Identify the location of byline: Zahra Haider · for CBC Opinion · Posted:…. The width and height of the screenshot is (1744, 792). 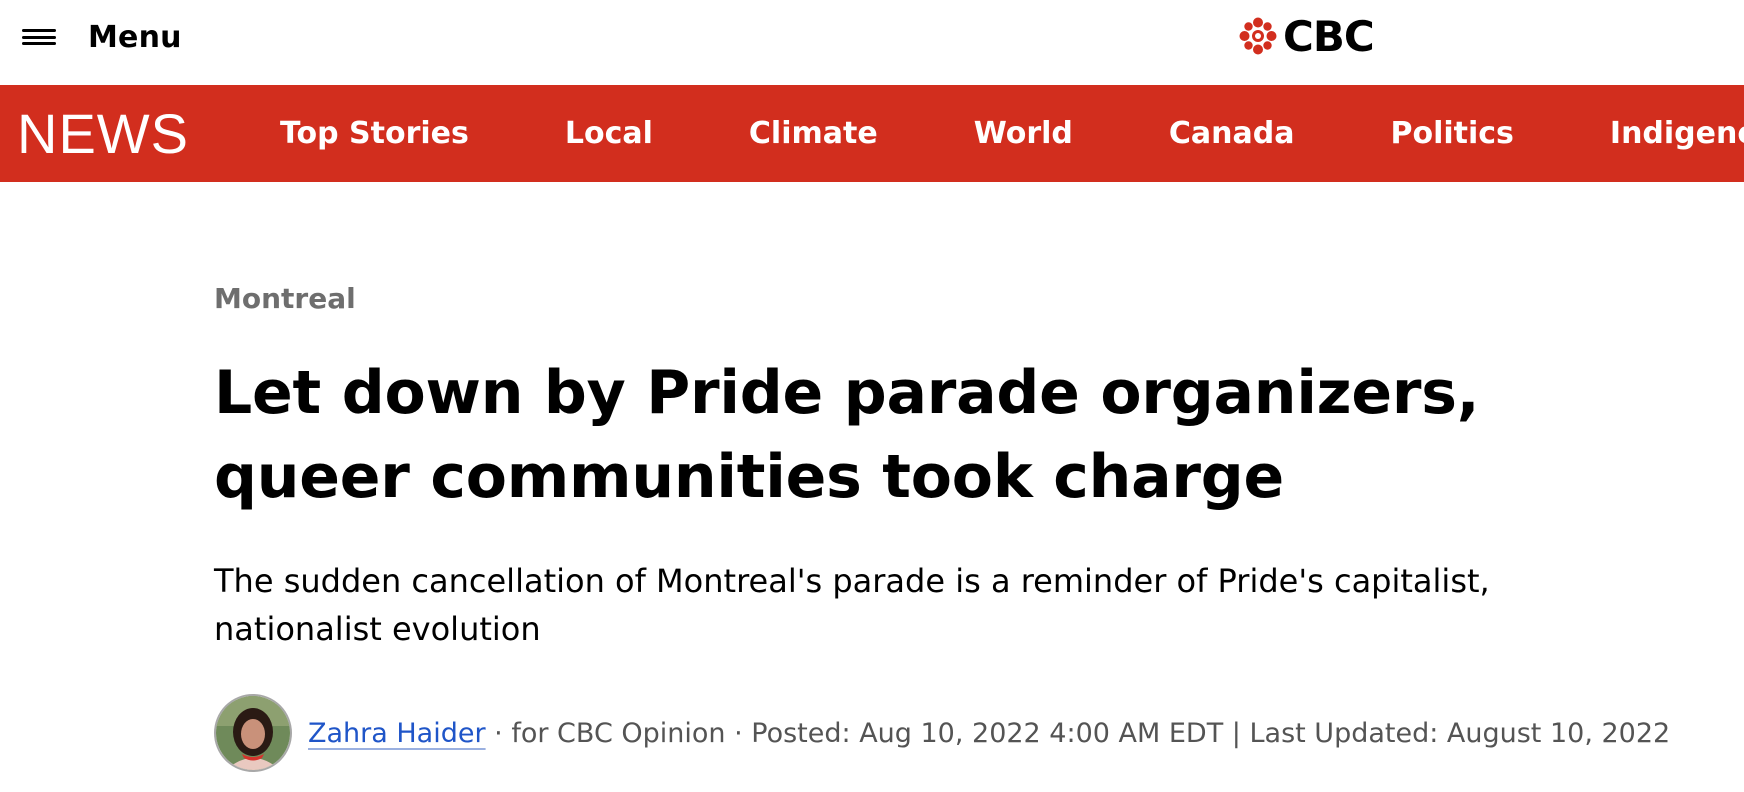
(942, 733).